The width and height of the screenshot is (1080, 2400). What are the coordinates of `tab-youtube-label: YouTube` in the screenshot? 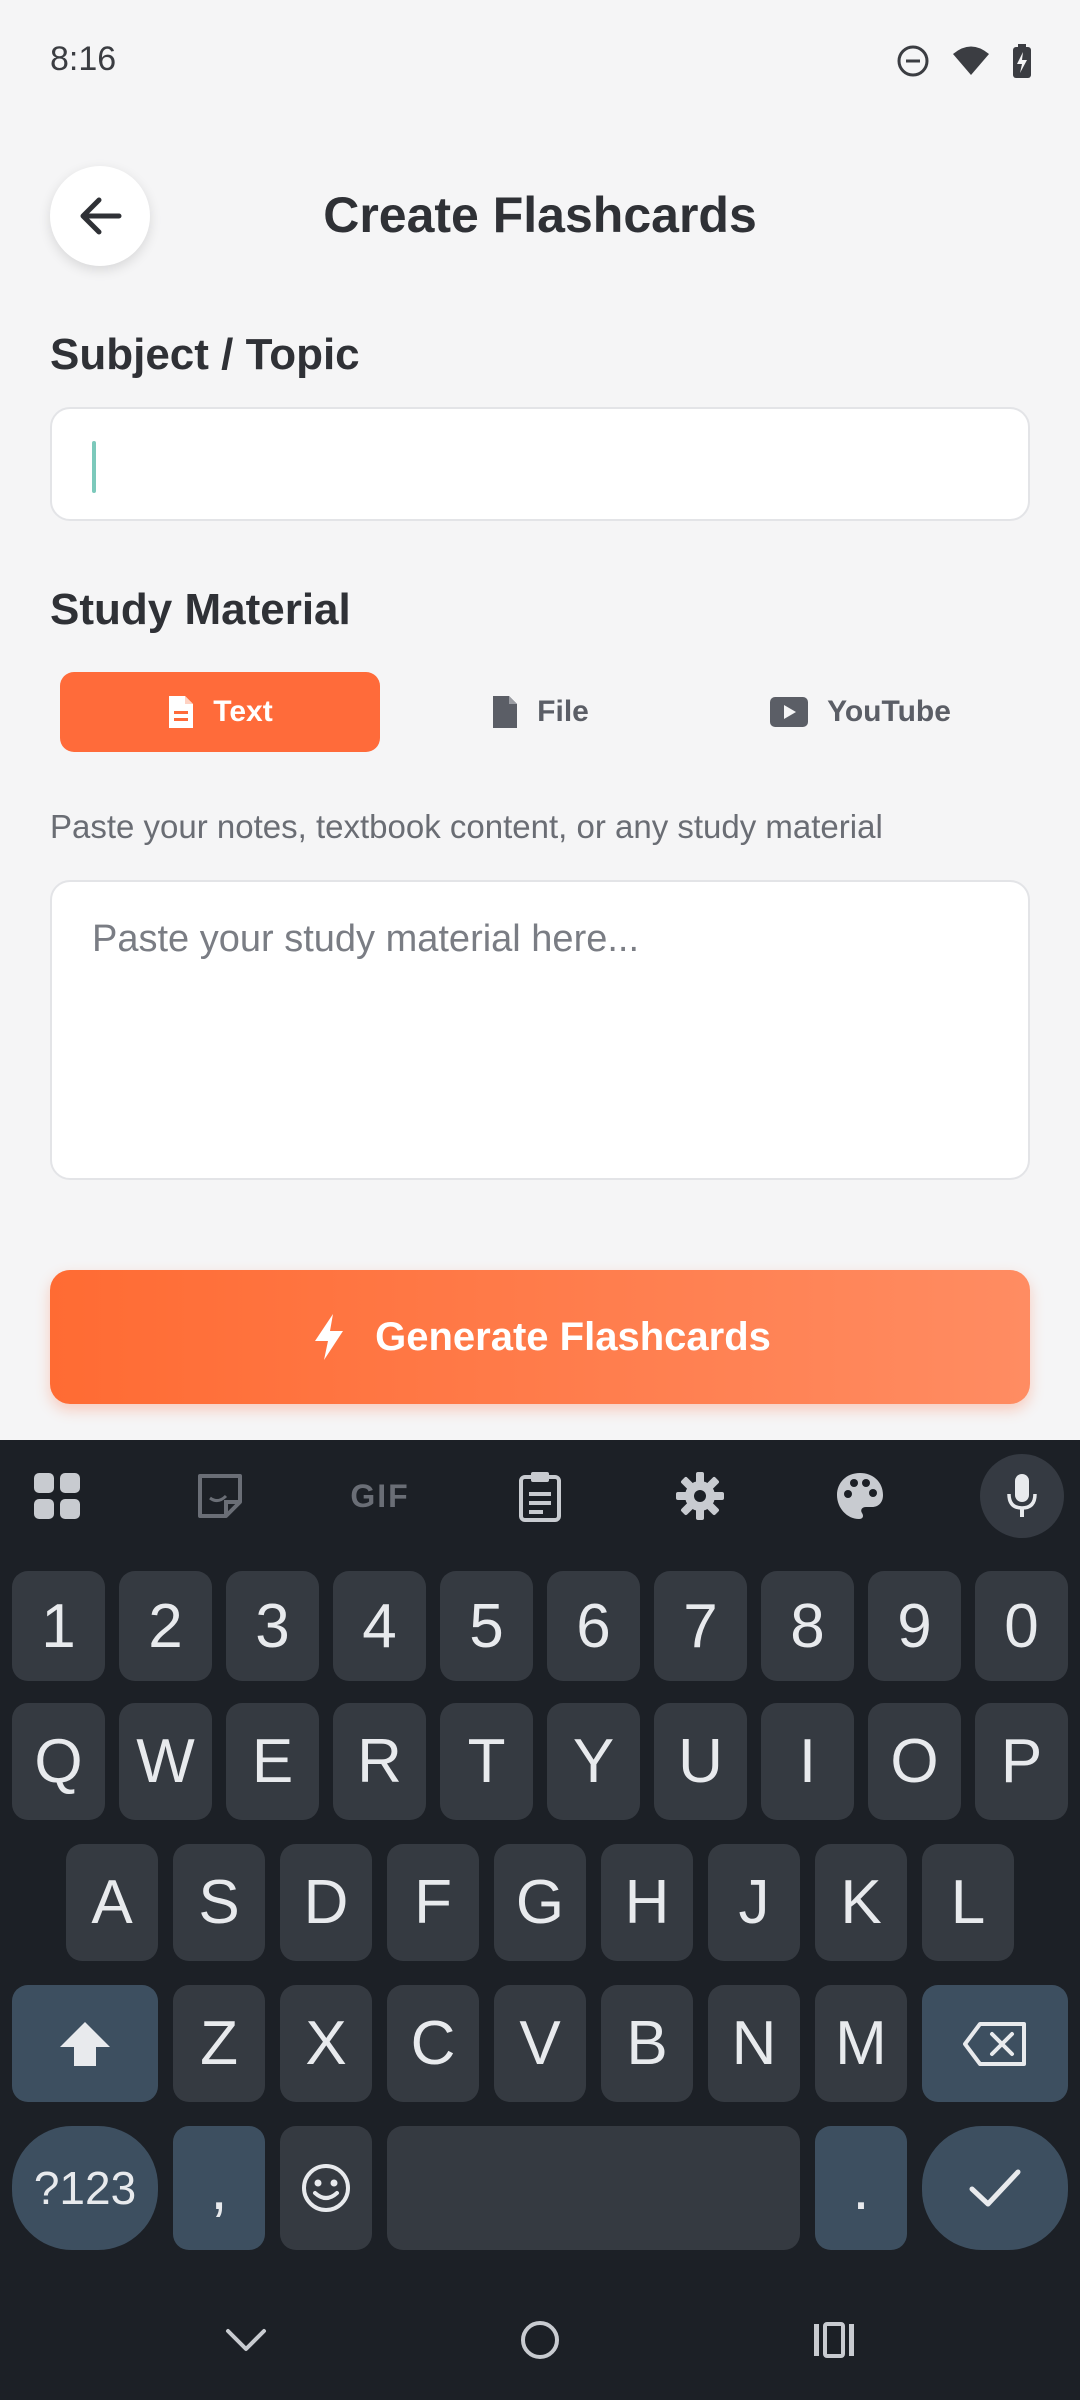 It's located at (889, 711).